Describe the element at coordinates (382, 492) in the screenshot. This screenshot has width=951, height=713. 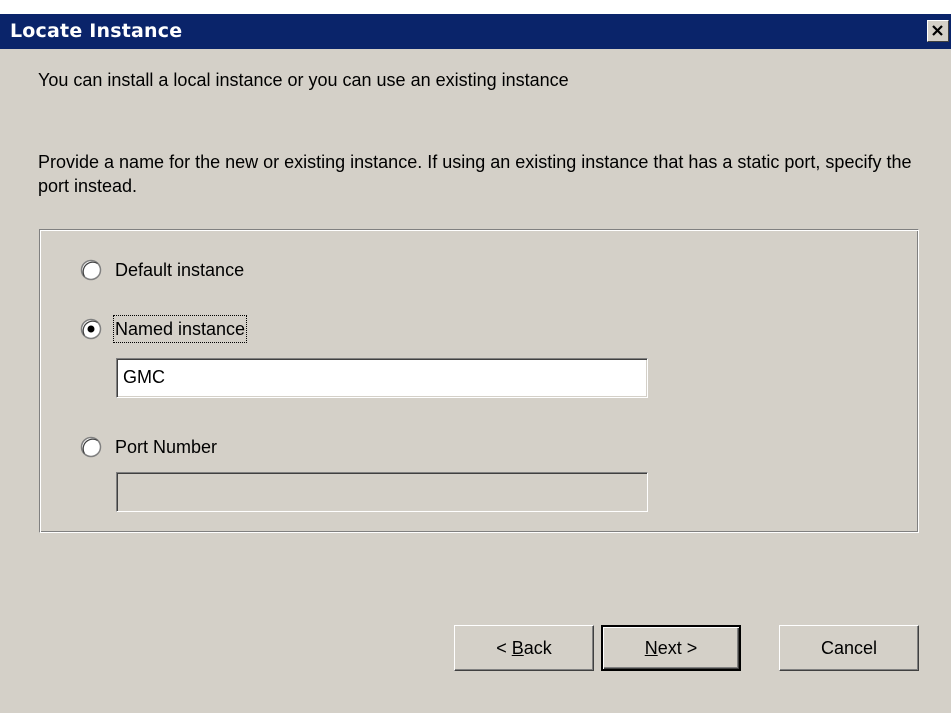
I see `port-number-input` at that location.